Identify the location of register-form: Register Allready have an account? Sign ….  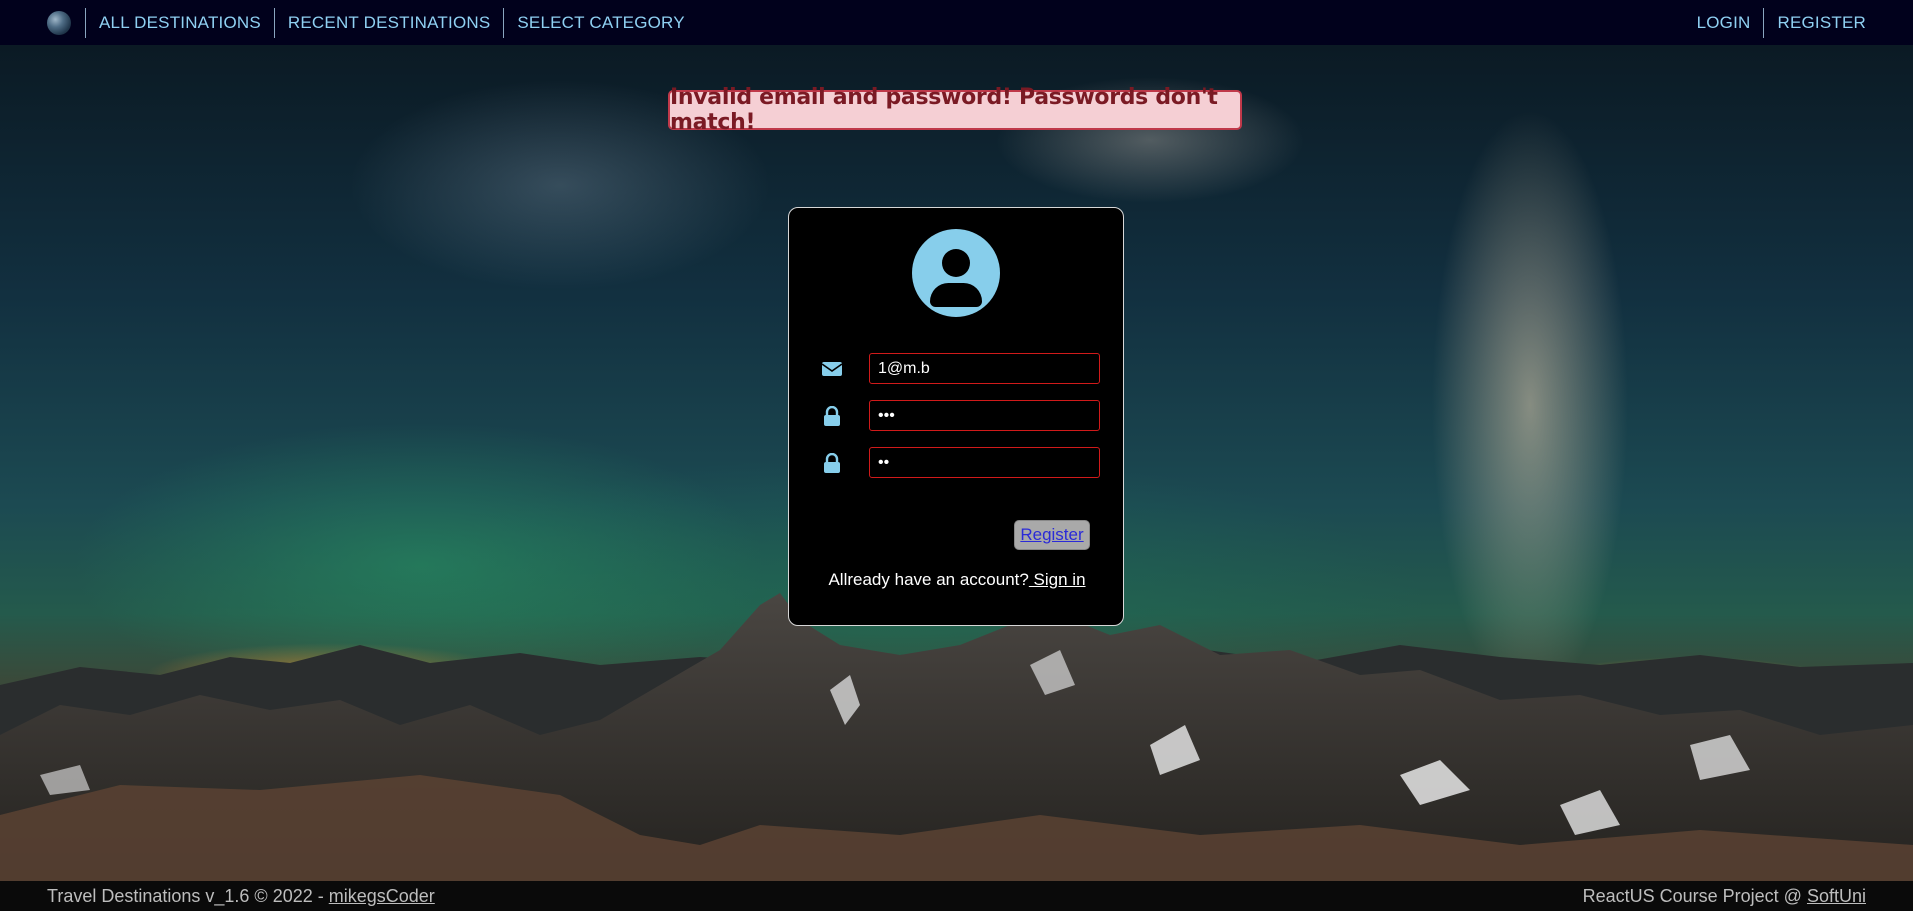
(956, 416).